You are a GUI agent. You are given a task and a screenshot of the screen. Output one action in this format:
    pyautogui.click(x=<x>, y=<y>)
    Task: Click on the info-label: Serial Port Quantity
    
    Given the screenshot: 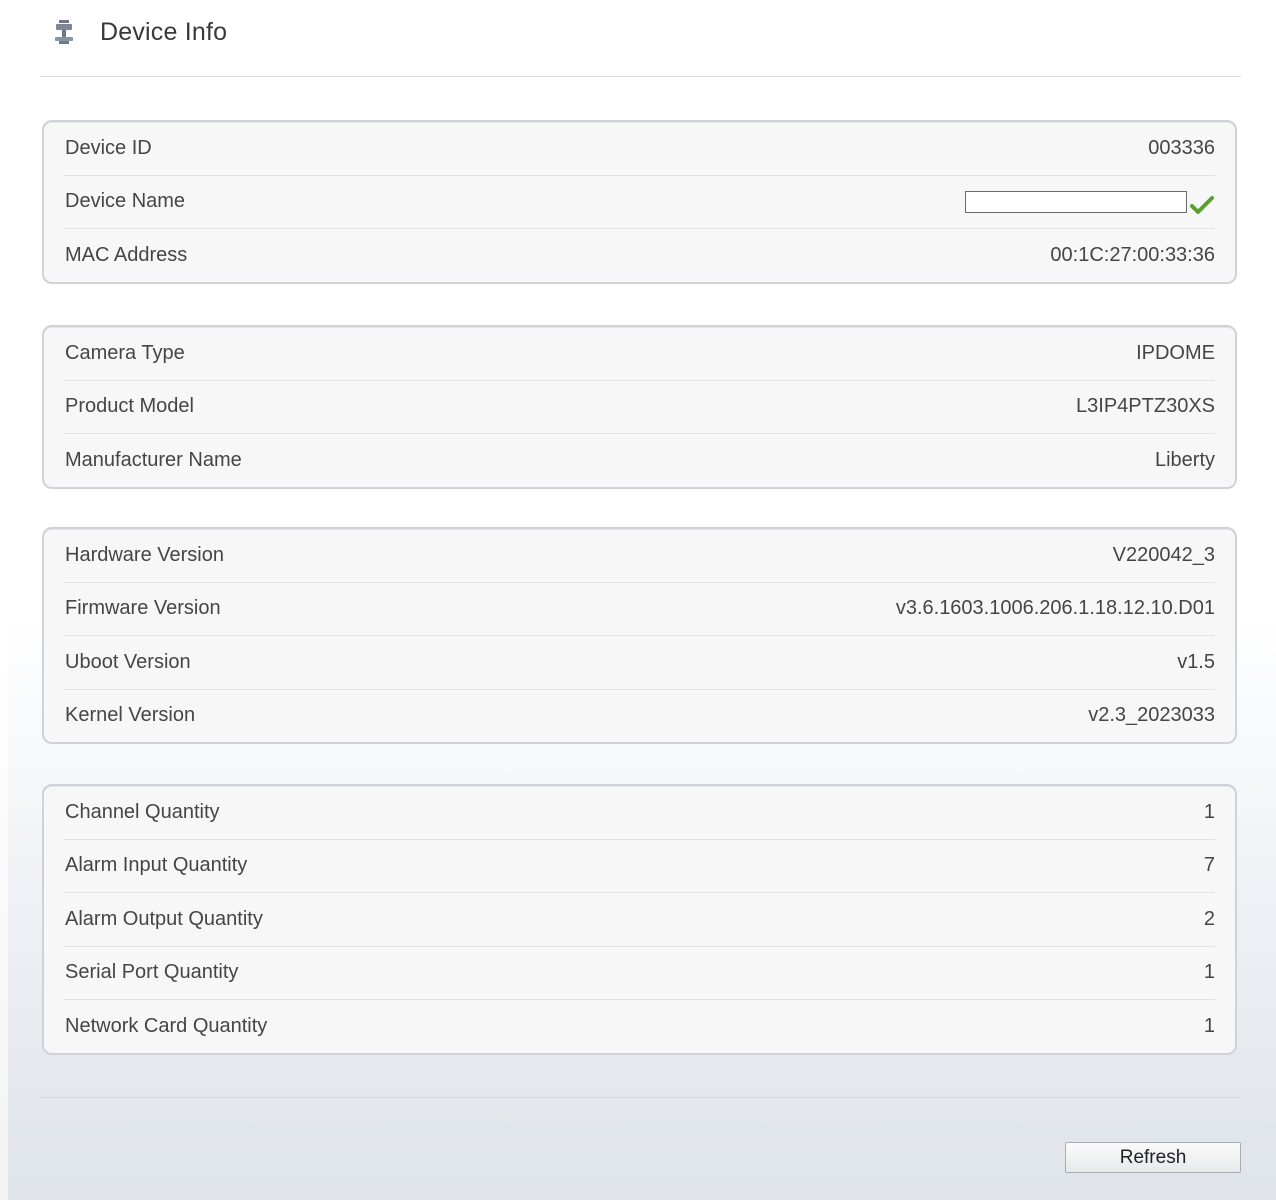 What is the action you would take?
    pyautogui.click(x=152, y=972)
    